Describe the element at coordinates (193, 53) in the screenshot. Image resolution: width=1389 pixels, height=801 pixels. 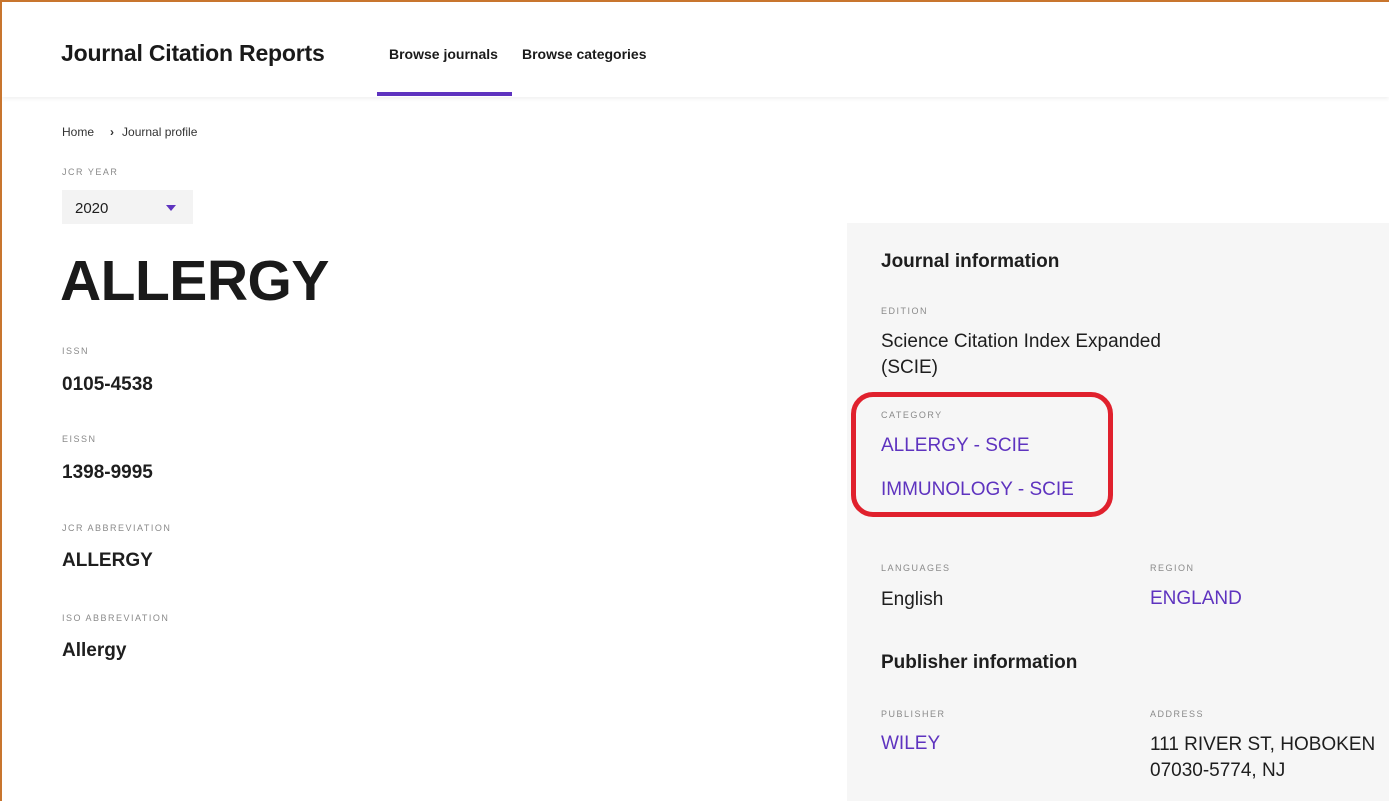
I see `app-title: Journal Citation Reports` at that location.